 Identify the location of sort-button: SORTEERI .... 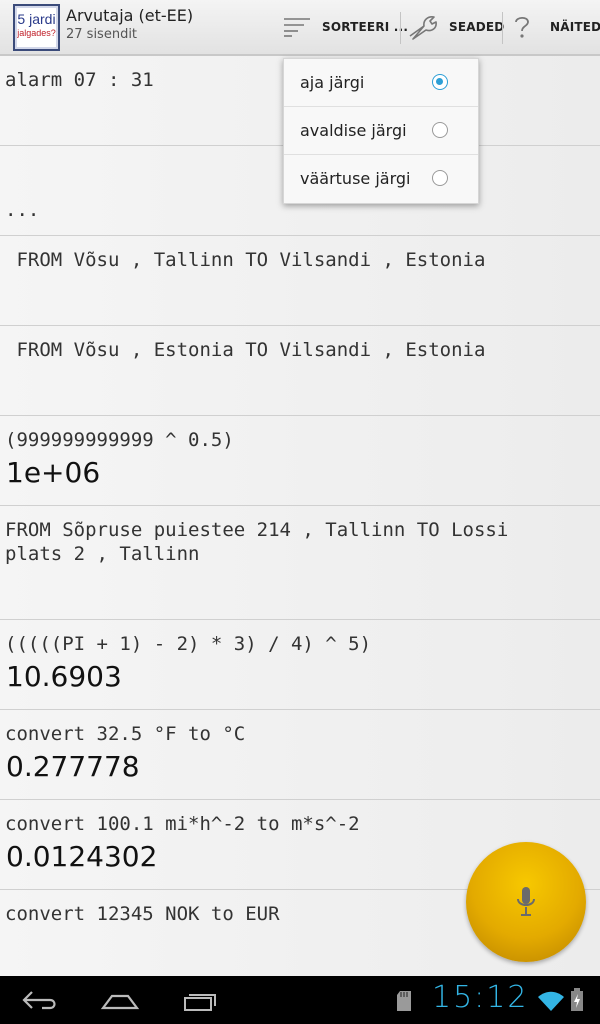
(345, 27).